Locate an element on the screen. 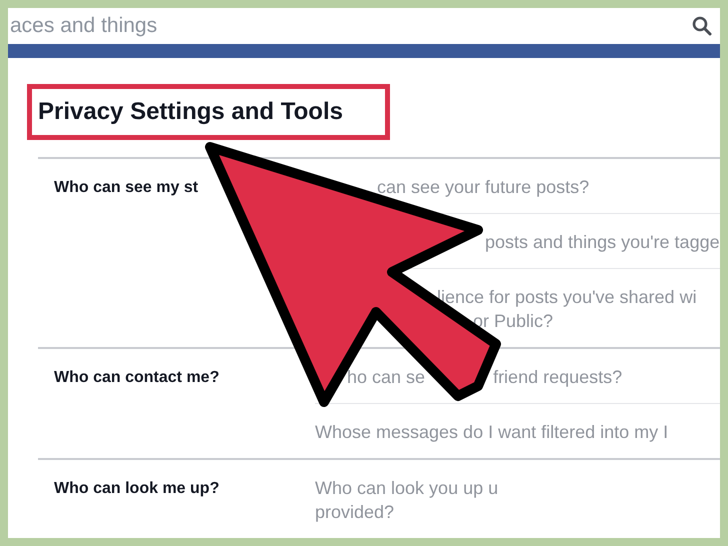  setting-text: ho can se is located at coordinates (386, 377).